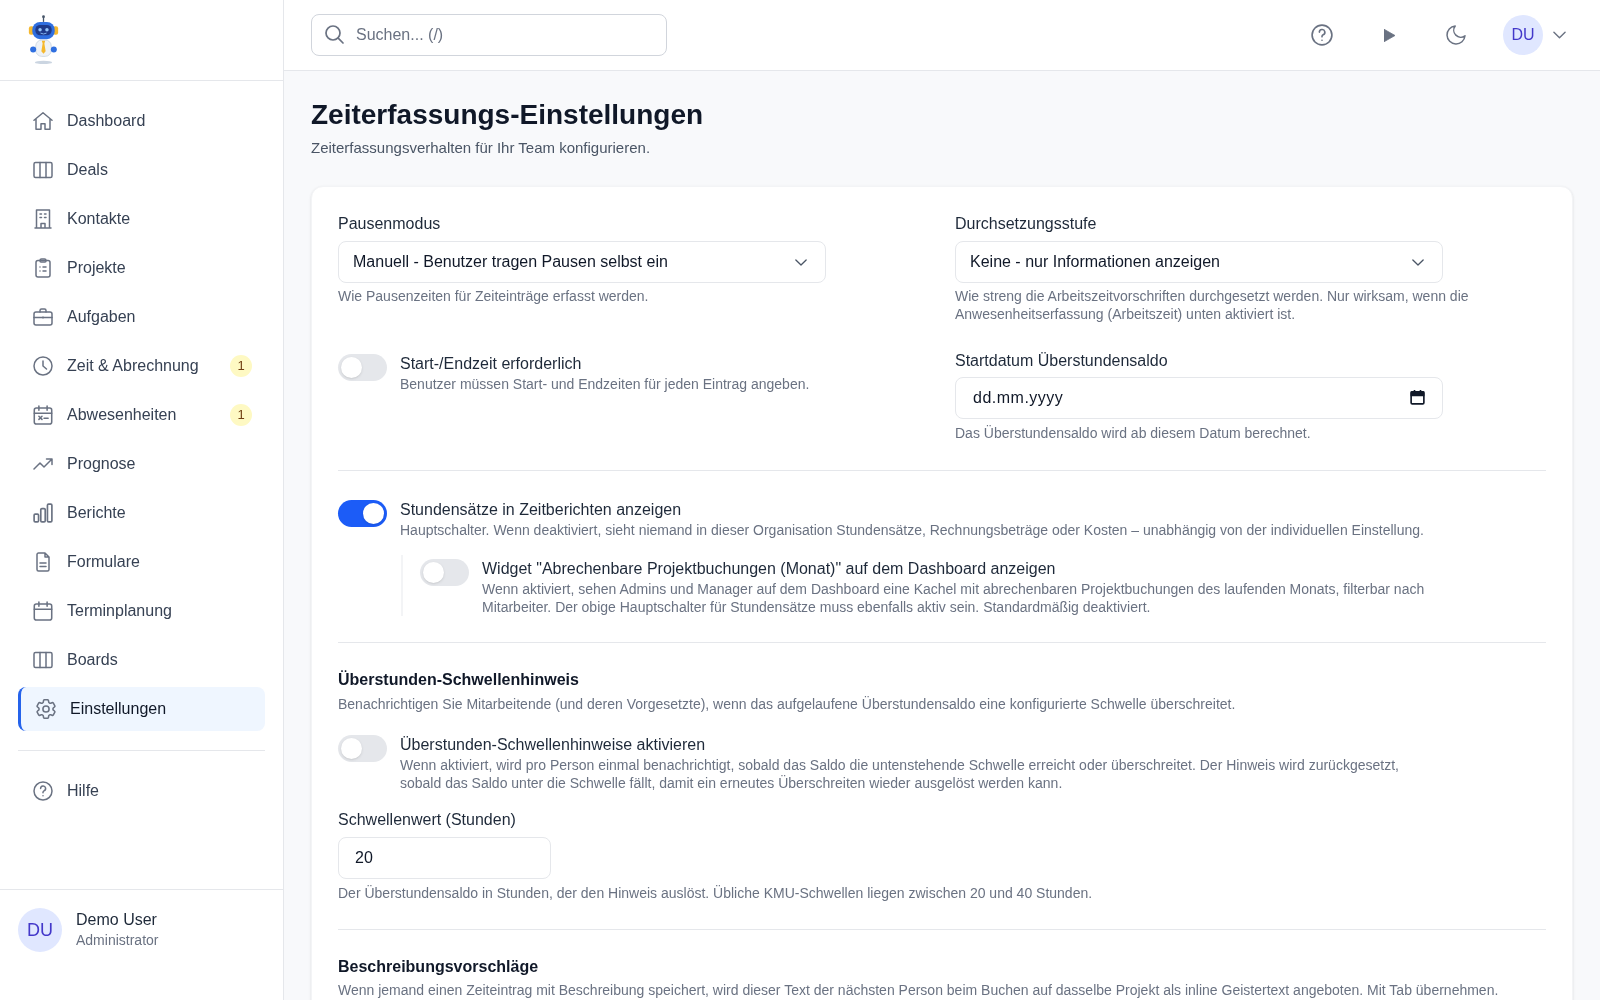  Describe the element at coordinates (141, 415) in the screenshot. I see `nav-item: Abwesenheiten 1` at that location.